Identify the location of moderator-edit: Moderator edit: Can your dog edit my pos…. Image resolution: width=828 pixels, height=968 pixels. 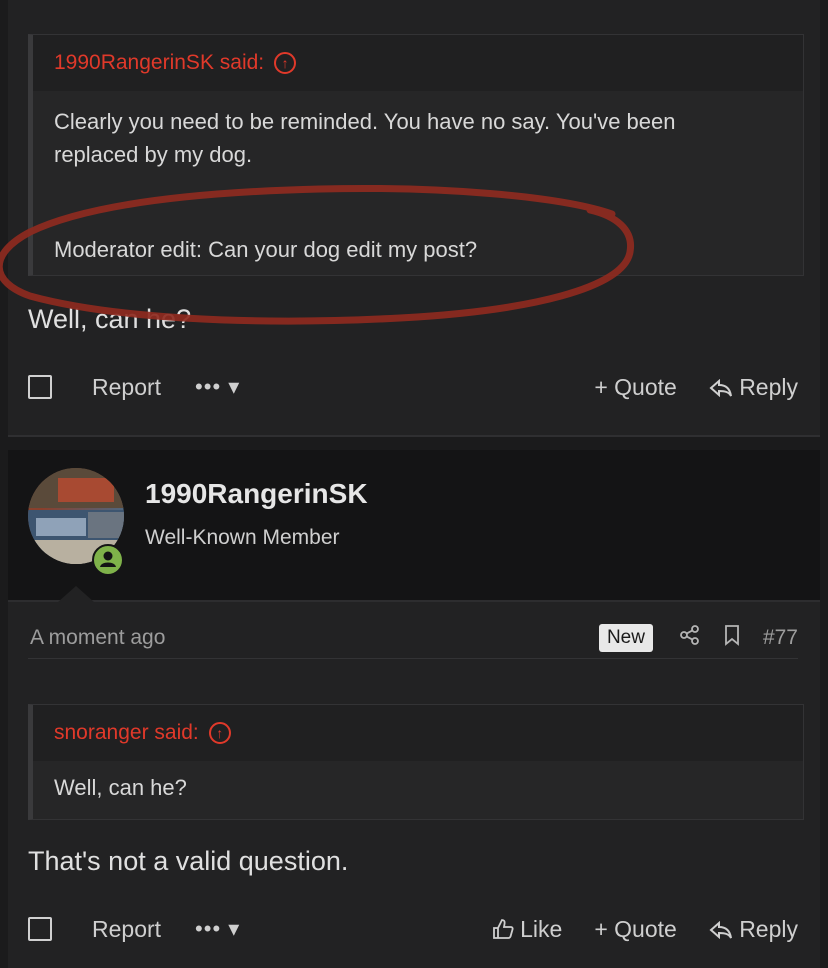
(266, 249).